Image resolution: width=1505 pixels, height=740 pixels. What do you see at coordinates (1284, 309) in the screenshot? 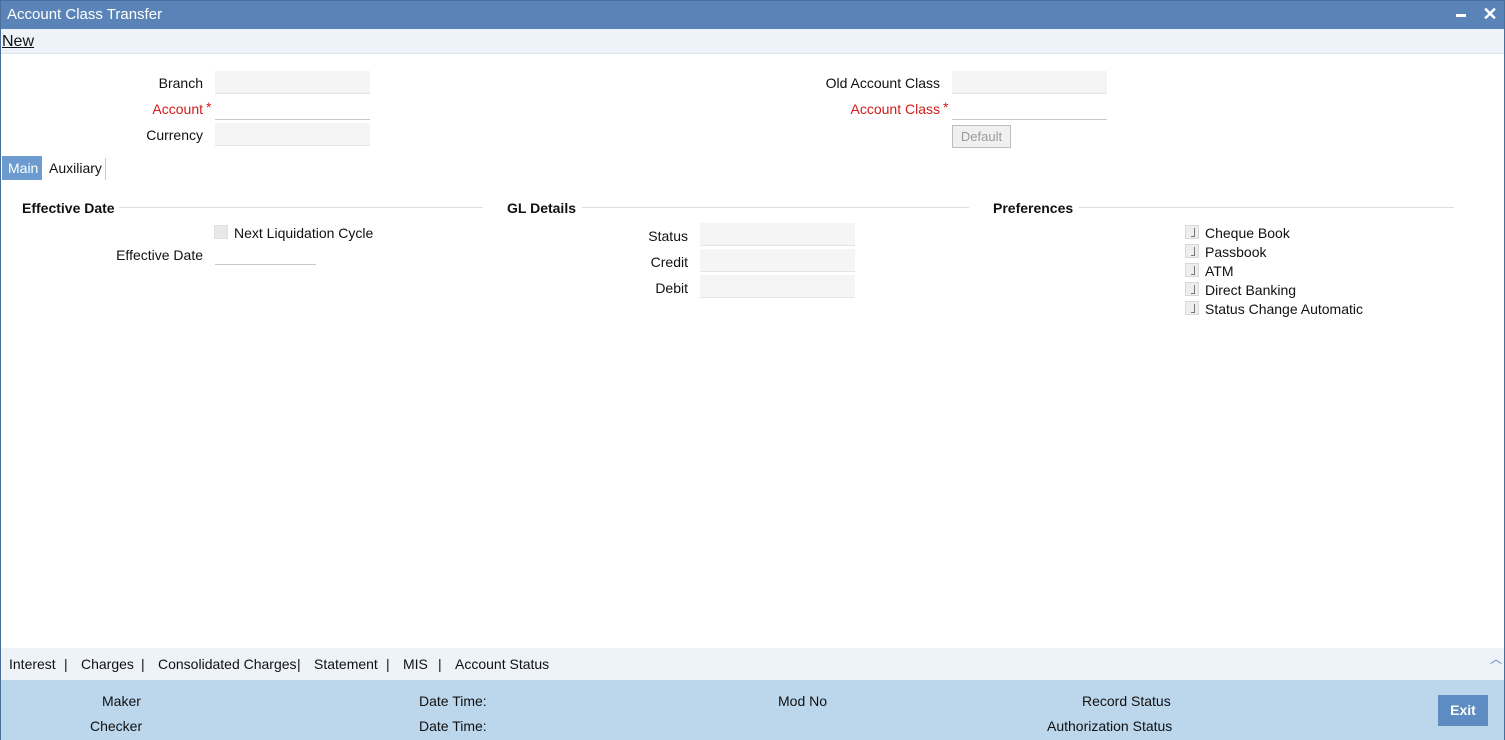
I see `status-change-automatic-label: Status Change Automatic` at bounding box center [1284, 309].